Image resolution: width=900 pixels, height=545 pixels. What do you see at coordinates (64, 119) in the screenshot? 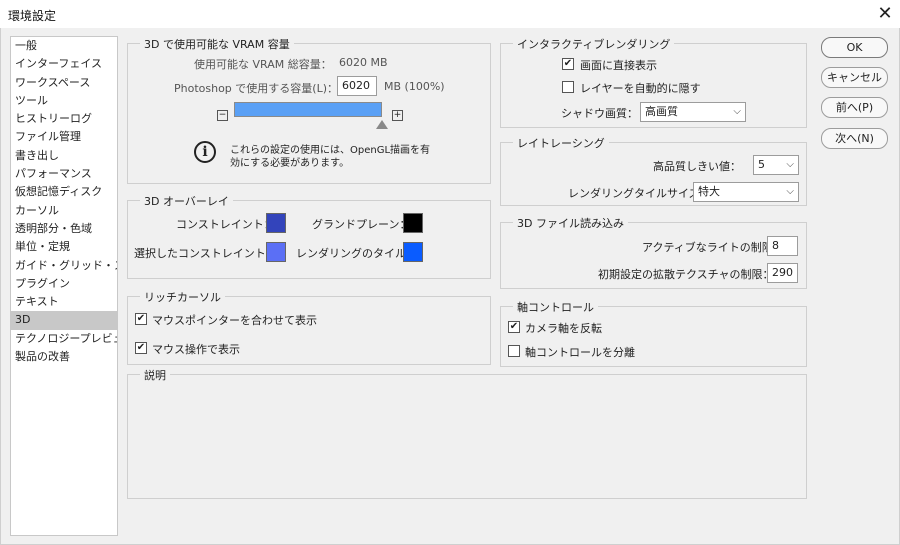
I see `sidebar-item-history-log: ヒストリーログ` at bounding box center [64, 119].